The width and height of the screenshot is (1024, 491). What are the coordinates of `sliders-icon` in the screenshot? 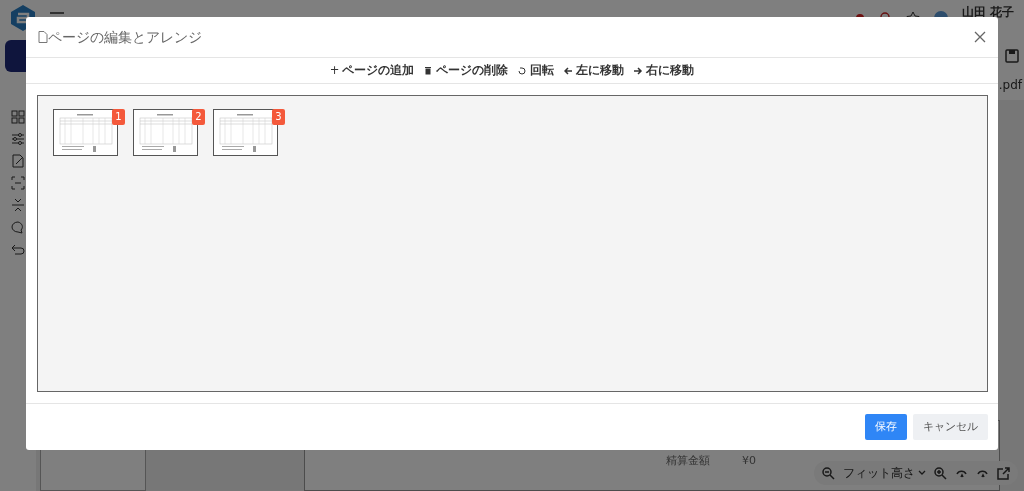 It's located at (18, 139).